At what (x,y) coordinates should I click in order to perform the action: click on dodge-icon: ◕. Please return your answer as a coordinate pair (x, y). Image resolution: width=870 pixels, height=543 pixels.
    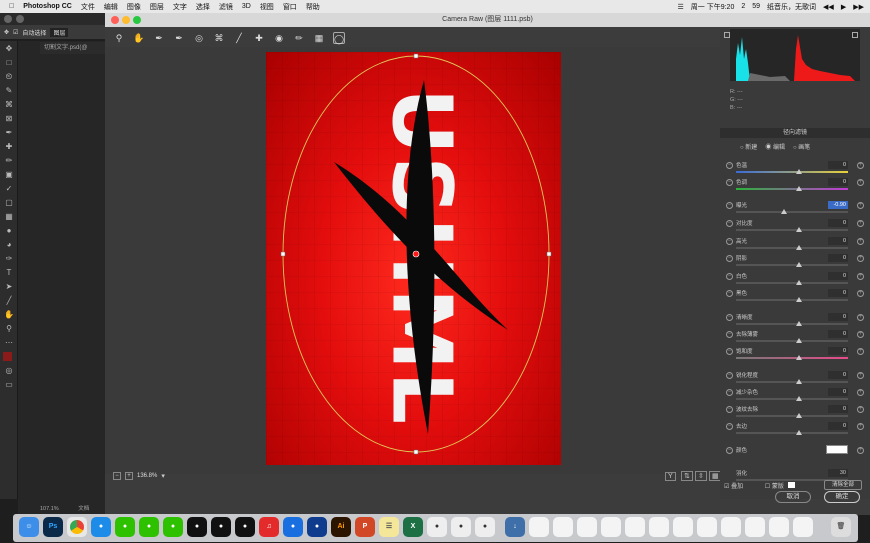
    Looking at the image, I should click on (9, 244).